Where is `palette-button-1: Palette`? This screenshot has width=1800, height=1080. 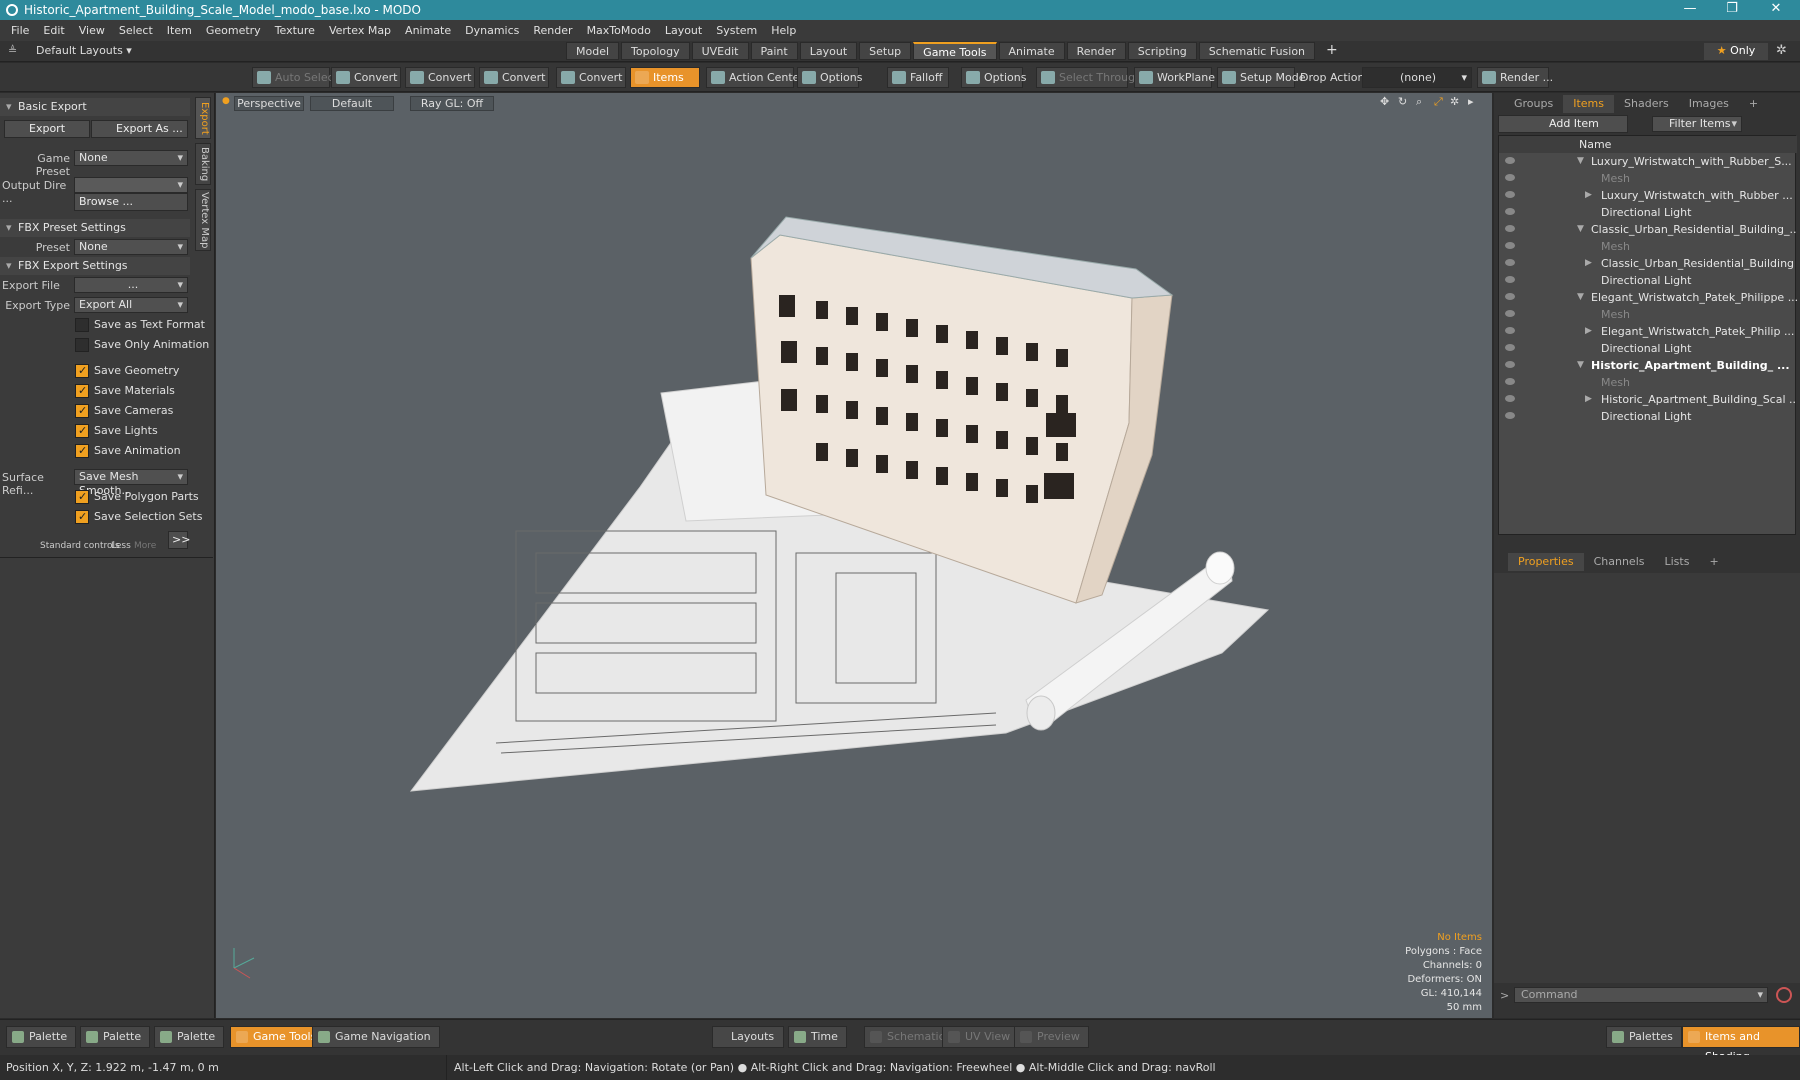
palette-button-1: Palette is located at coordinates (41, 1037).